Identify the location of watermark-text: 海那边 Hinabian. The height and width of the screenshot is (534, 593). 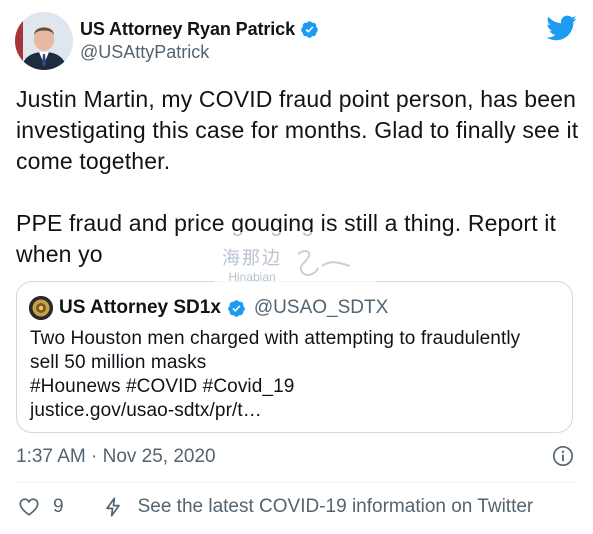
(252, 264).